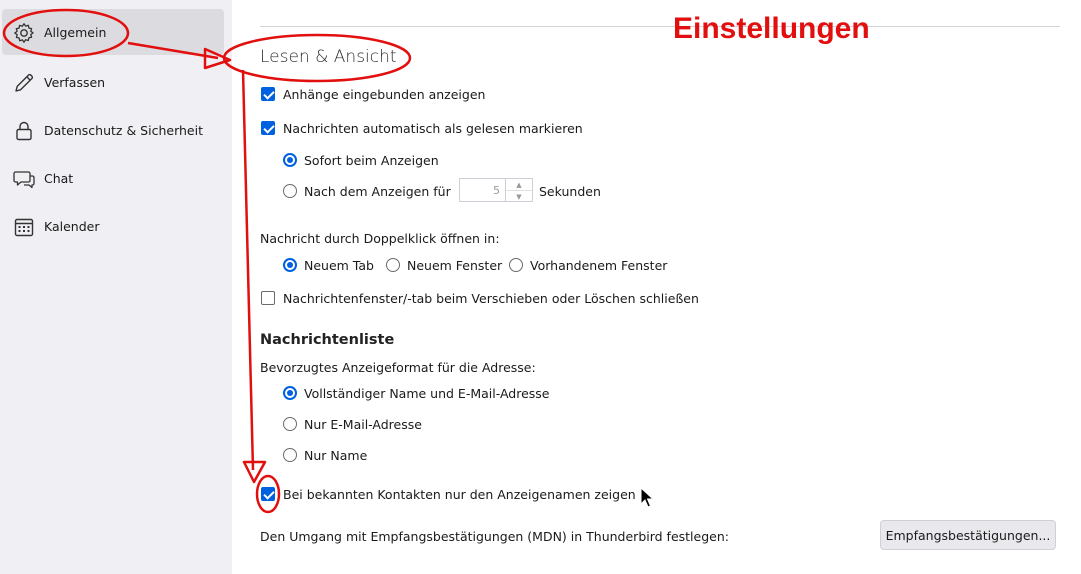  I want to click on show-attachments-inline-label: Anhänge eingebunden anzeigen, so click(384, 94).